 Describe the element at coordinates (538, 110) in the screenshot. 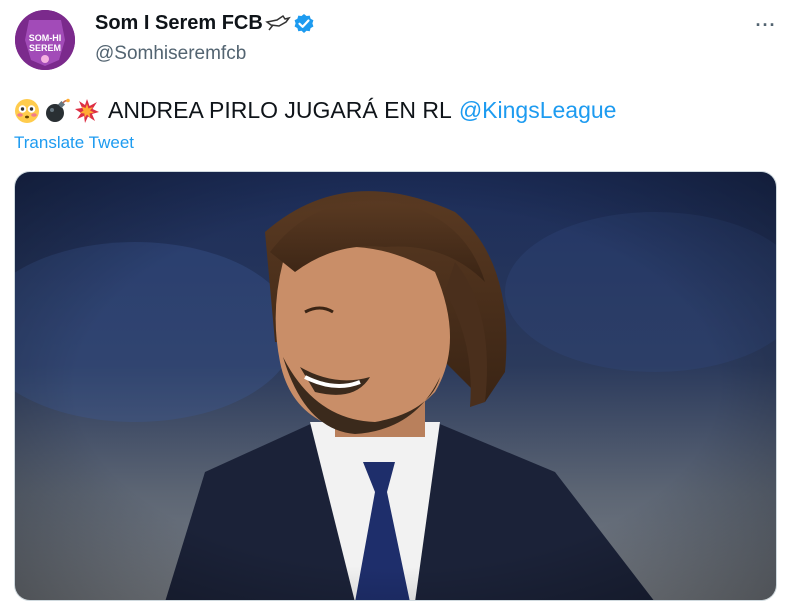

I see `mention-link: @KingsLeague` at that location.